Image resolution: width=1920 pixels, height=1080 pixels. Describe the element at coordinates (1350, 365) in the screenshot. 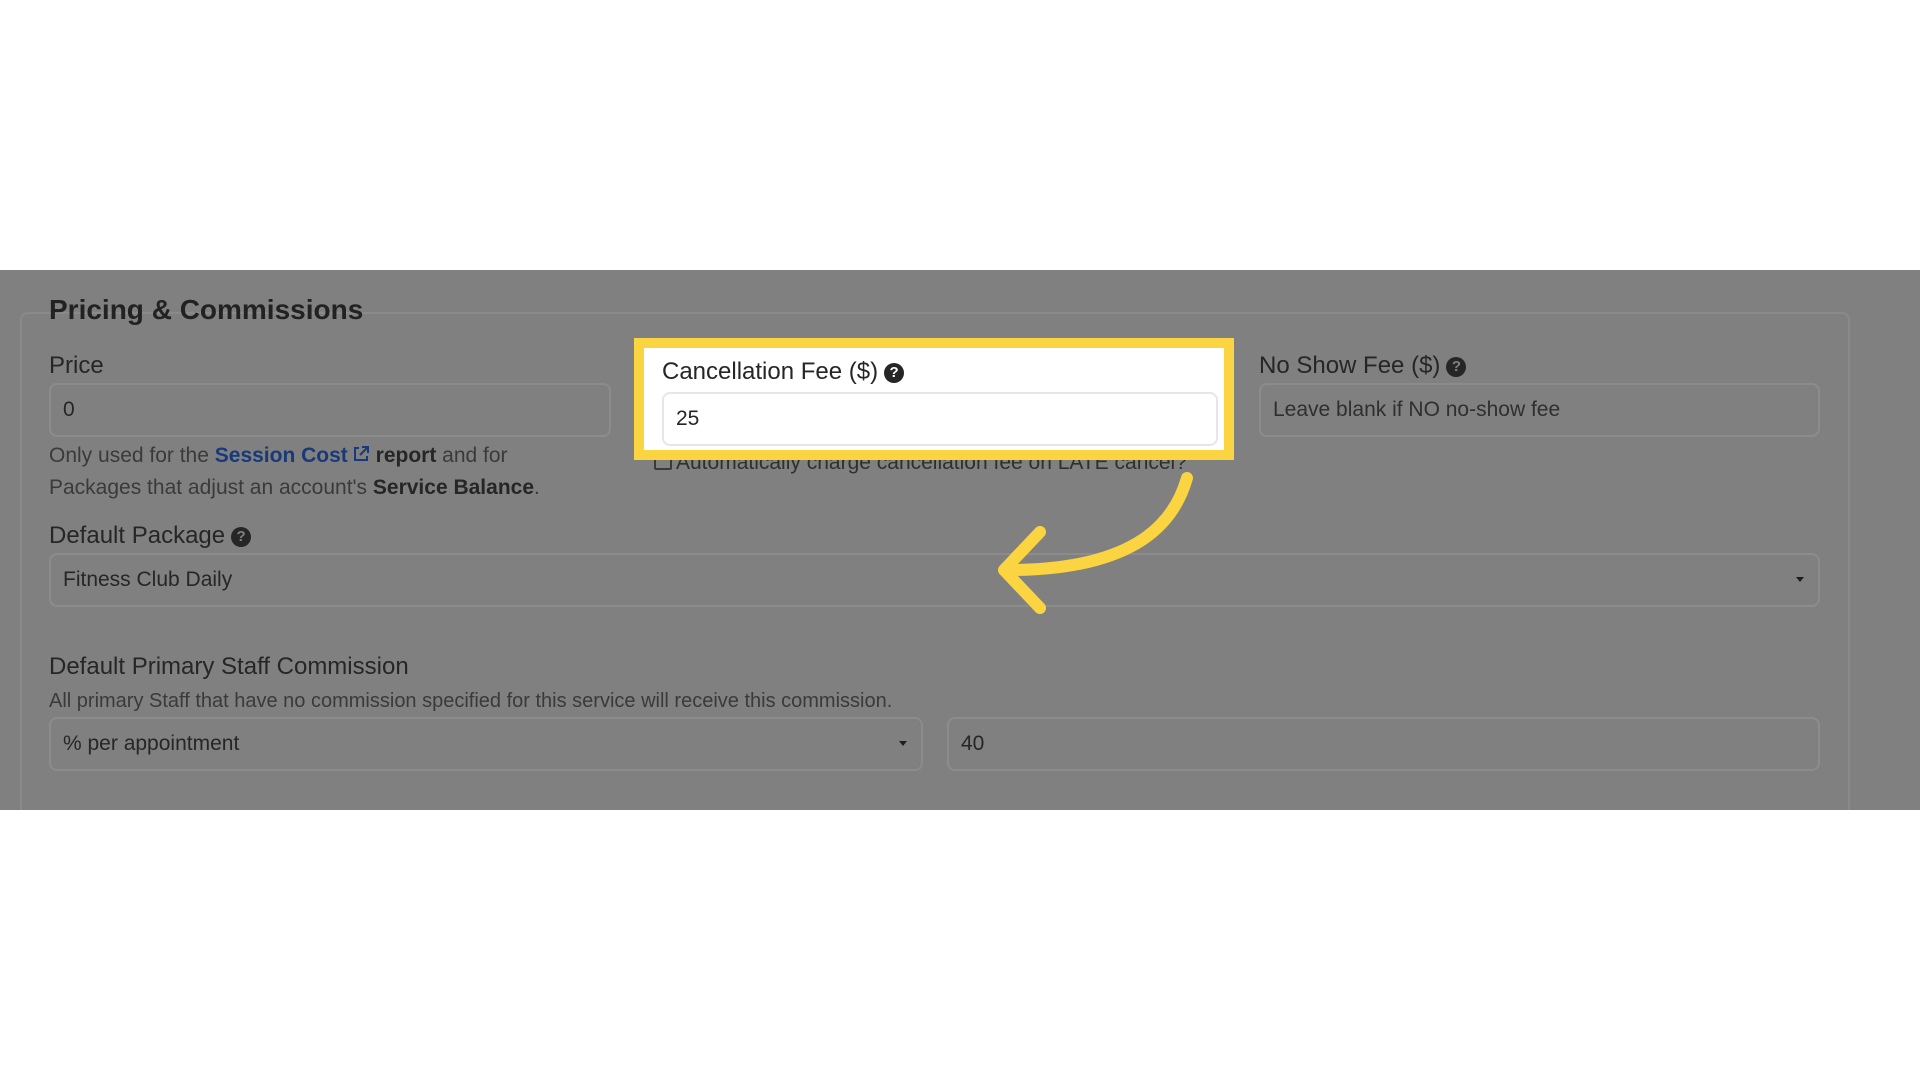

I see `no-show-fee-label-text: No Show Fee ($)` at that location.